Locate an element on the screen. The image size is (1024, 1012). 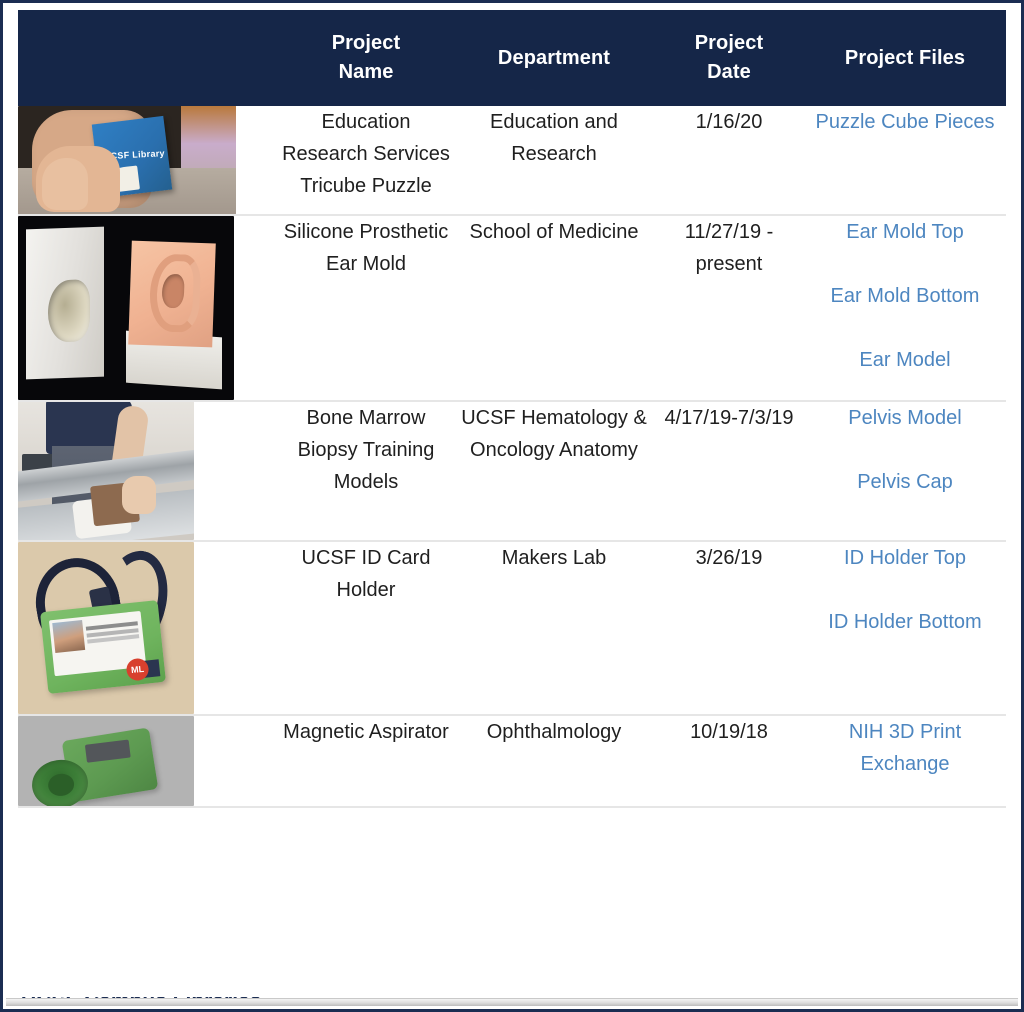
photo-nozzle-opening is located at coordinates (61, 785).